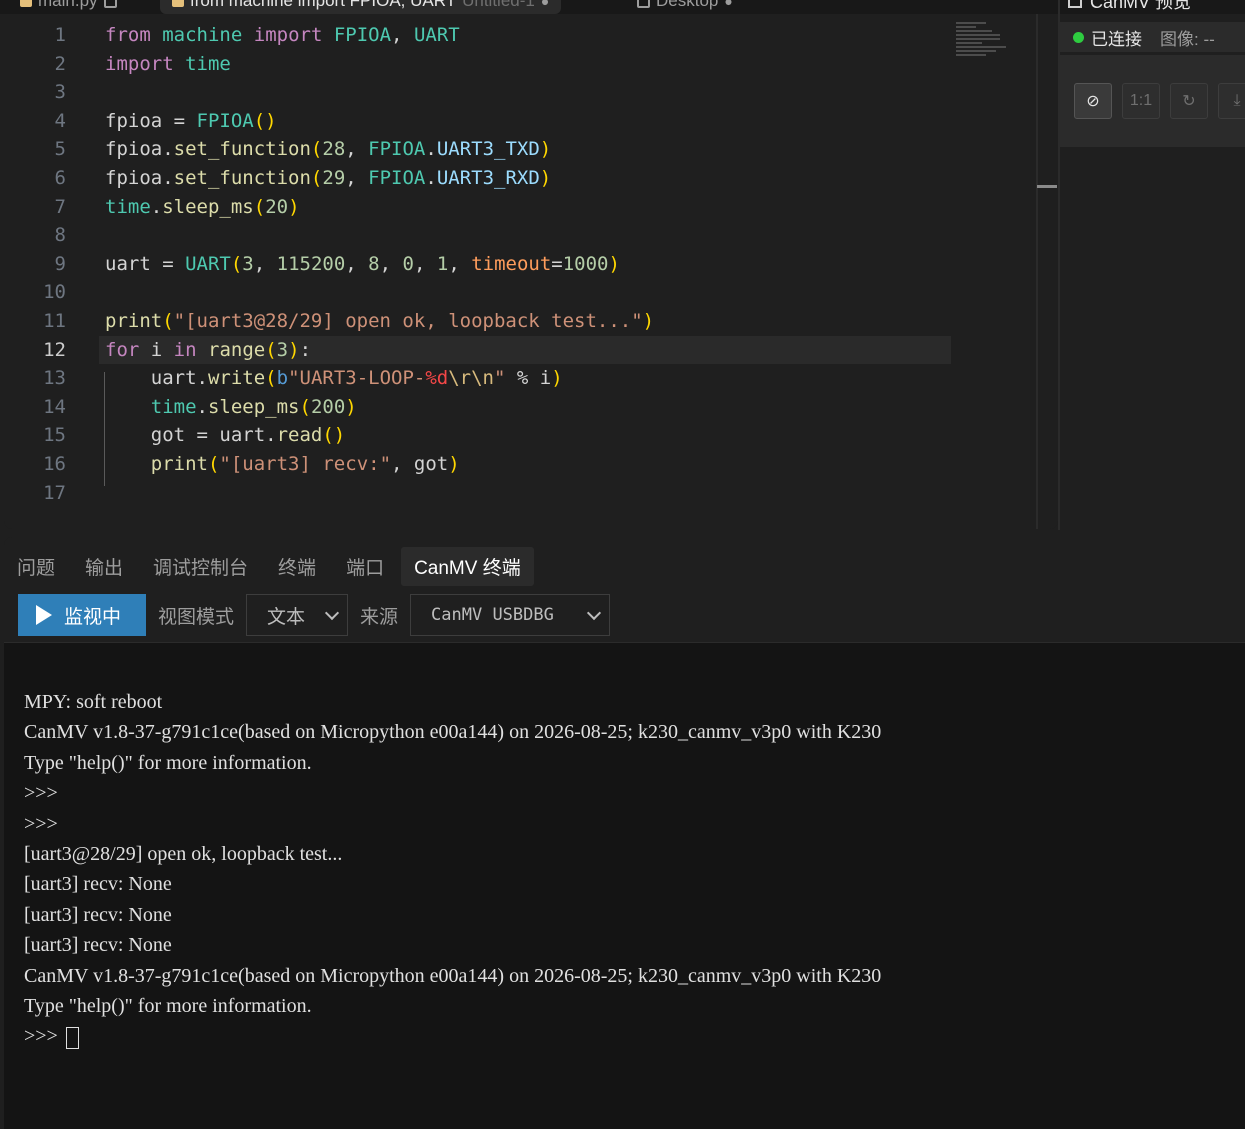  What do you see at coordinates (1187, 39) in the screenshot?
I see `image-info: 图像: --` at bounding box center [1187, 39].